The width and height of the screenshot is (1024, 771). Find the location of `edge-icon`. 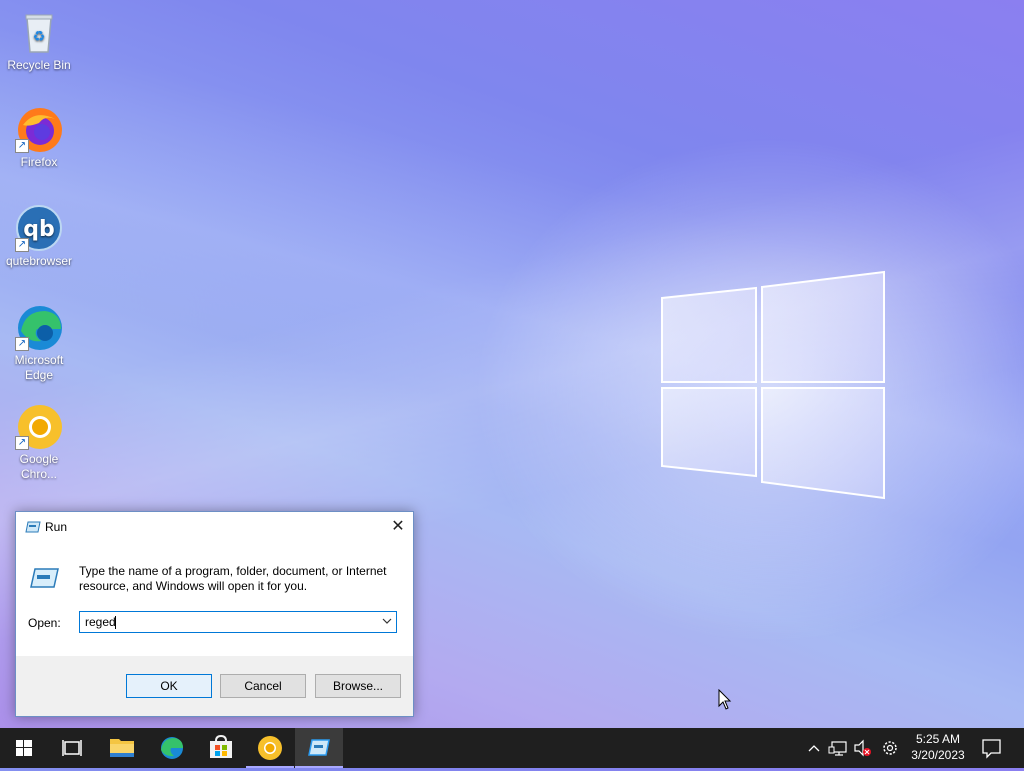

edge-icon is located at coordinates (172, 748).